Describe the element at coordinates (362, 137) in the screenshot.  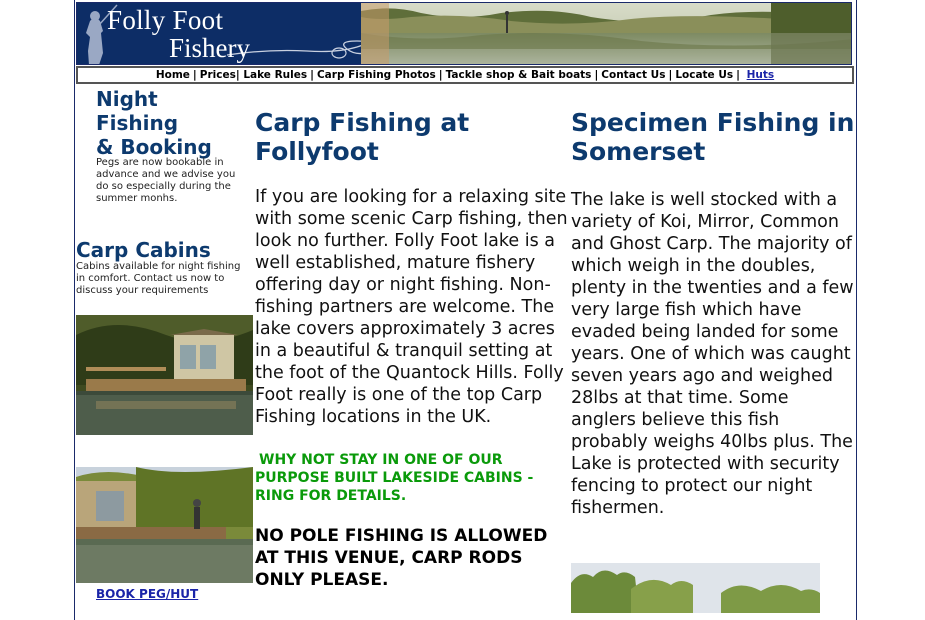
I see `main-heading: Carp Fishing at Follyfoot` at that location.